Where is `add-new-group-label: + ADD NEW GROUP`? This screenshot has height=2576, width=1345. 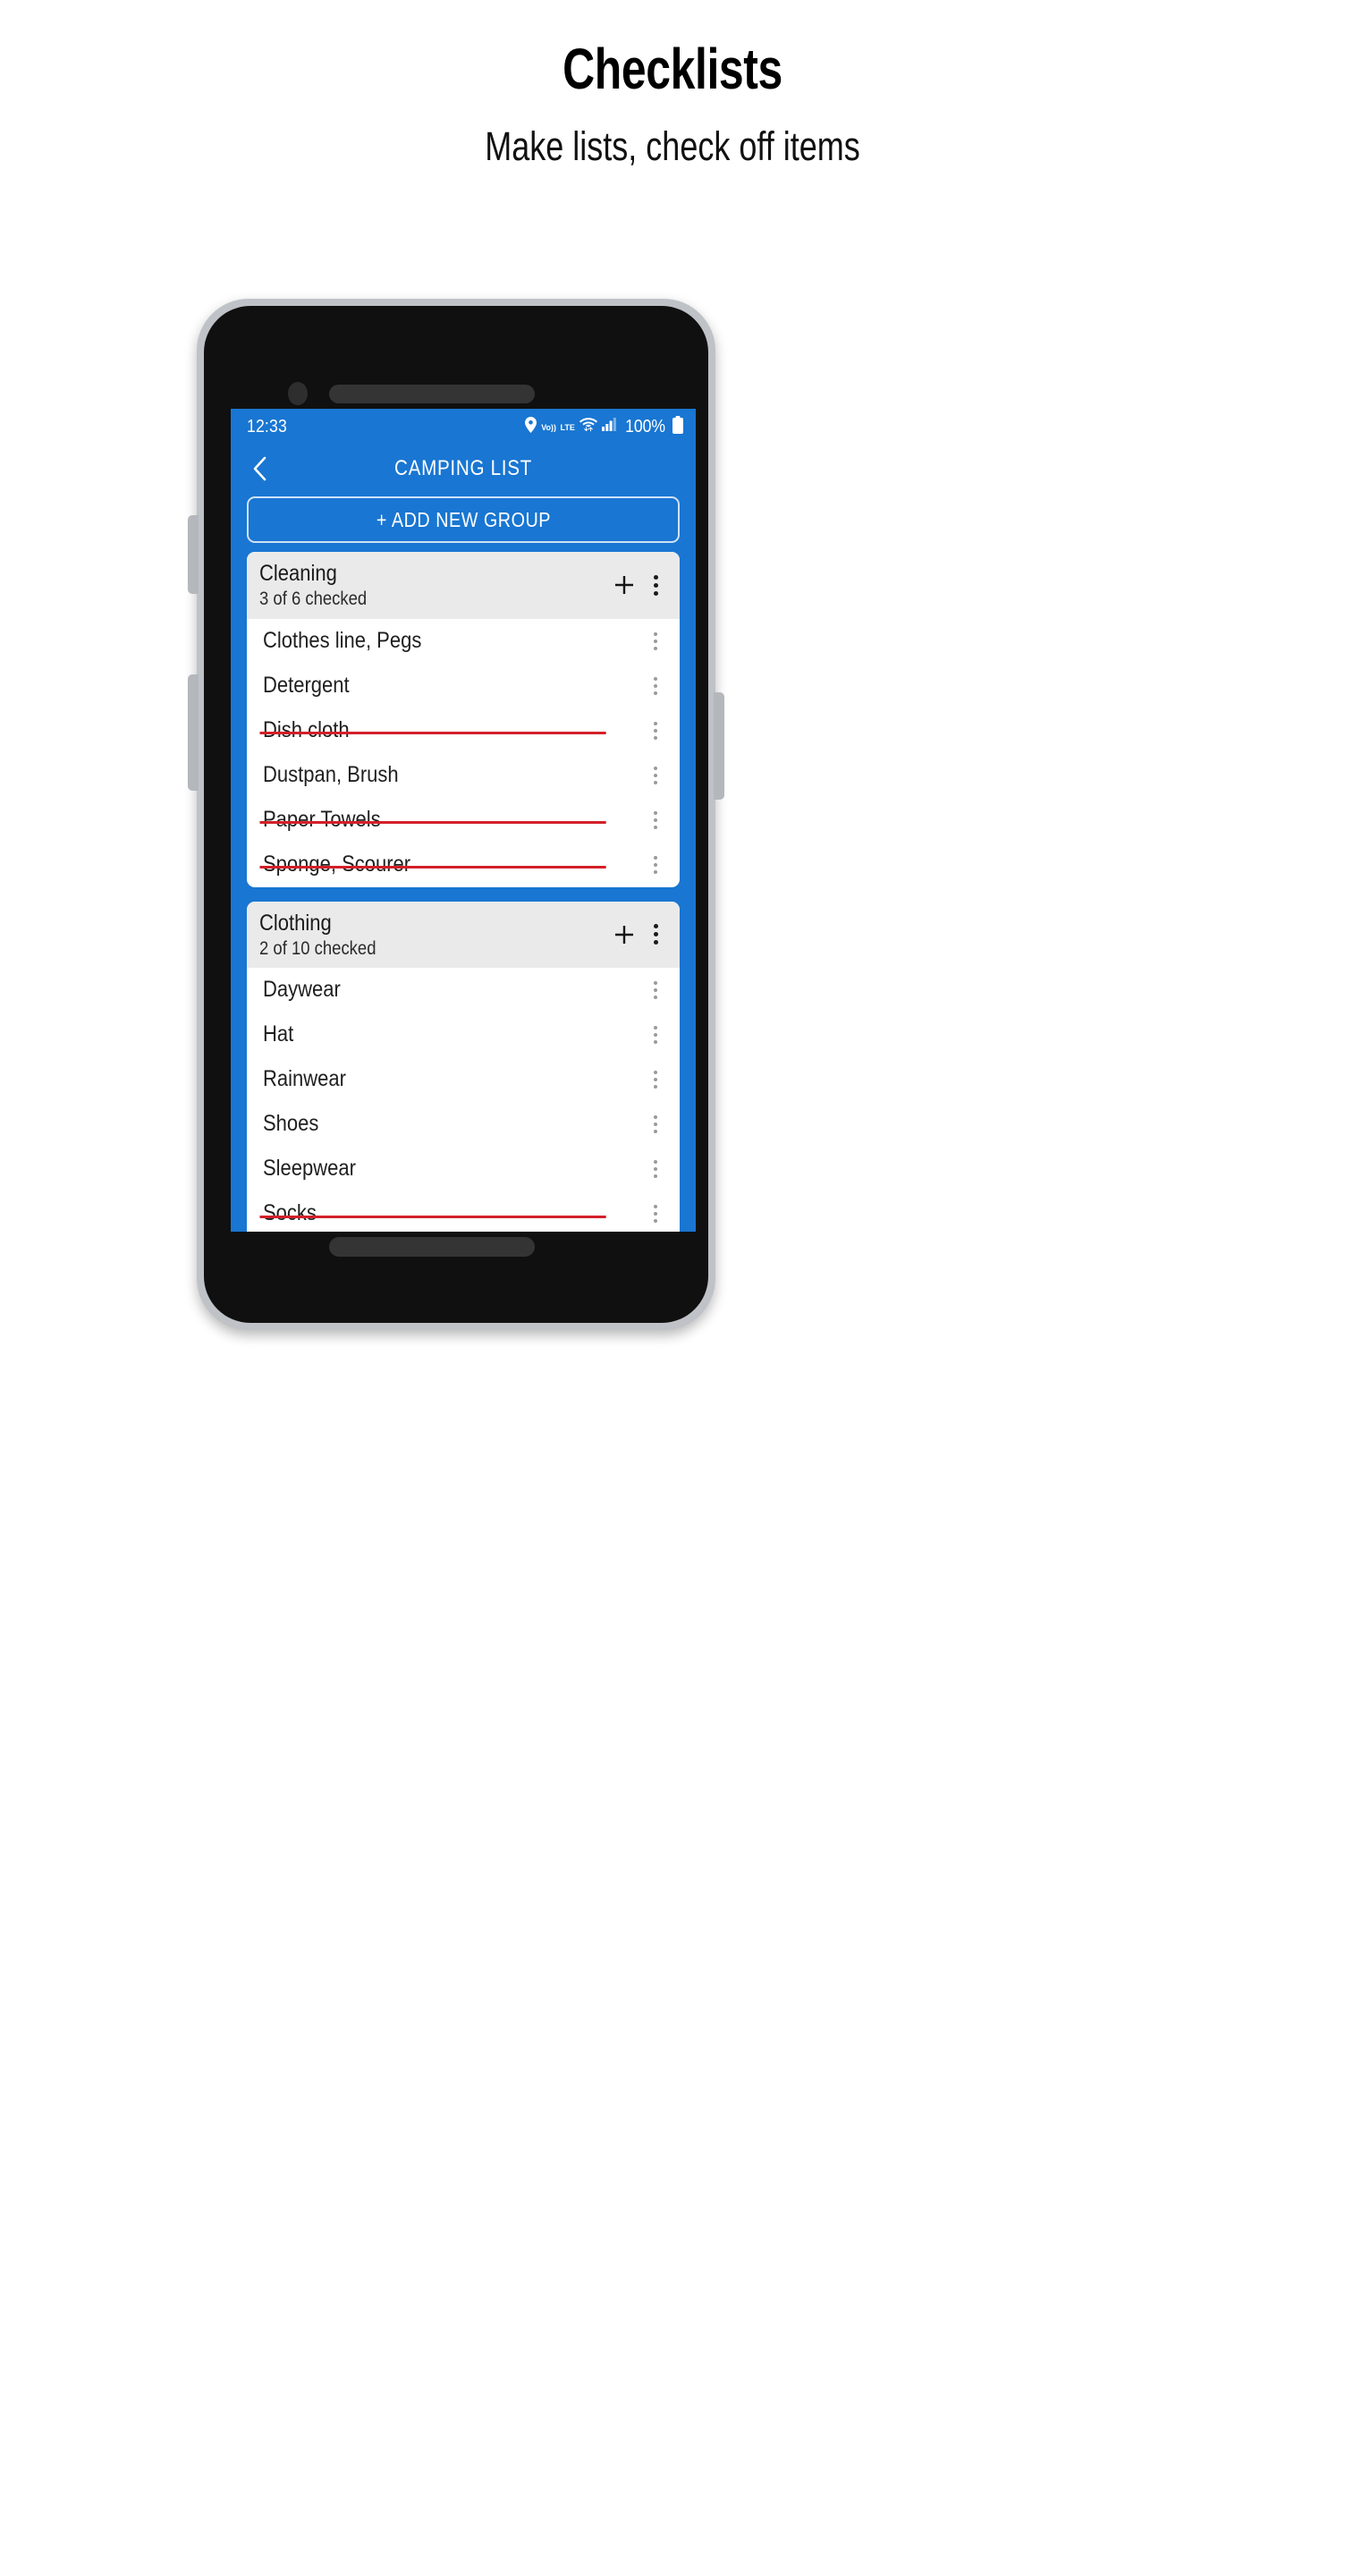
add-new-group-label: + ADD NEW GROUP is located at coordinates (463, 519).